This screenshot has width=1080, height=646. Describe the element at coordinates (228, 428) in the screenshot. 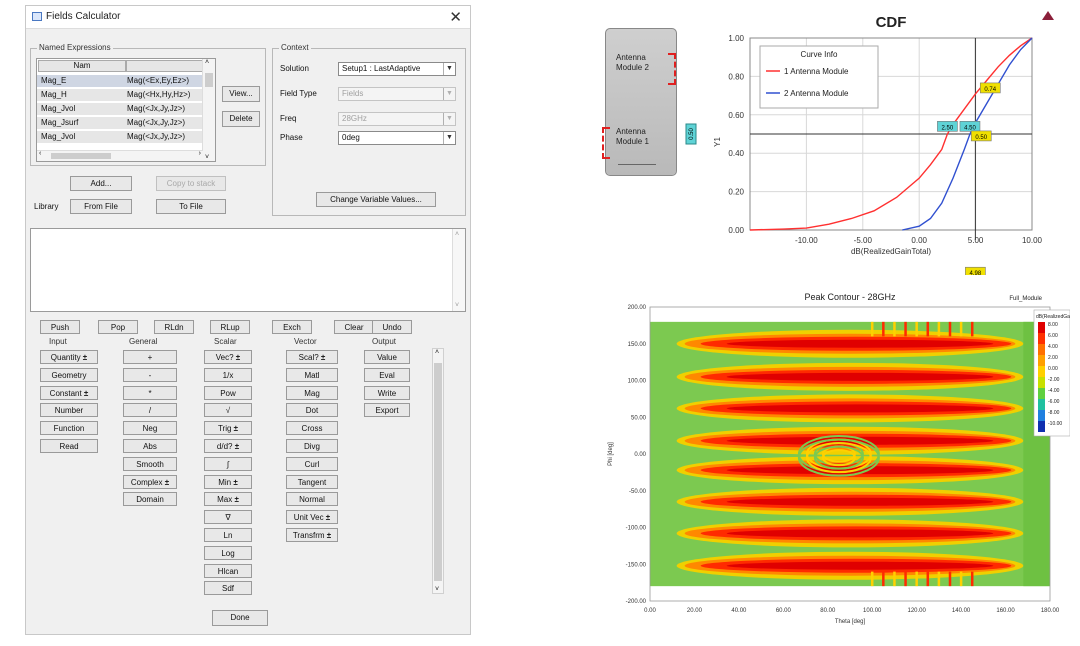

I see `scalar-button-4: Trig` at that location.